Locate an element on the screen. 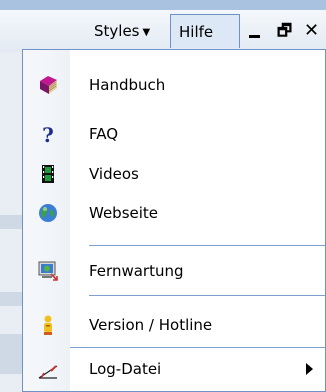 The width and height of the screenshot is (326, 392). chevron-down-icon: ▼ is located at coordinates (146, 32).